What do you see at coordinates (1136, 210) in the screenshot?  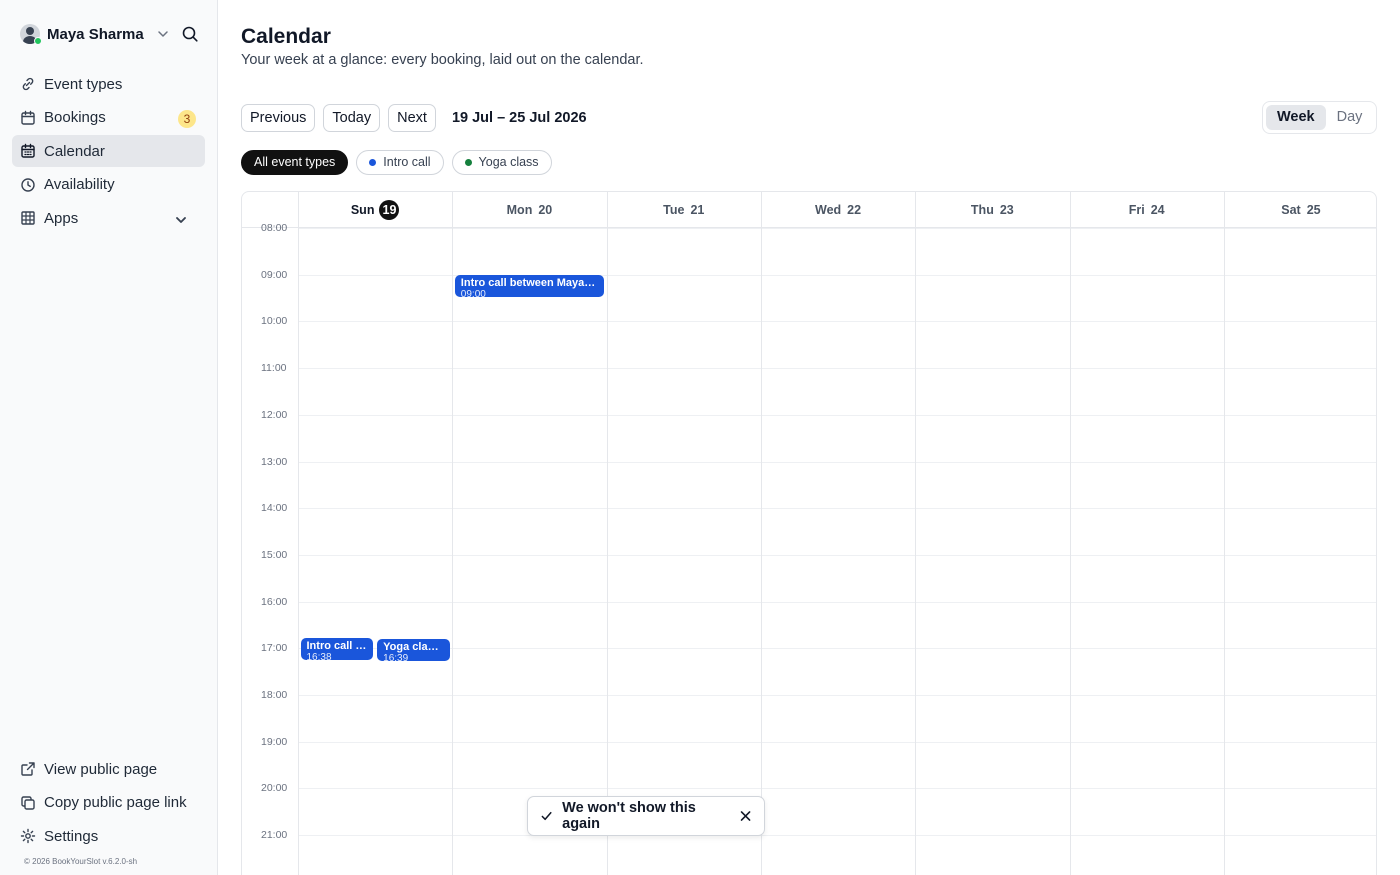 I see `day-name: Fri` at bounding box center [1136, 210].